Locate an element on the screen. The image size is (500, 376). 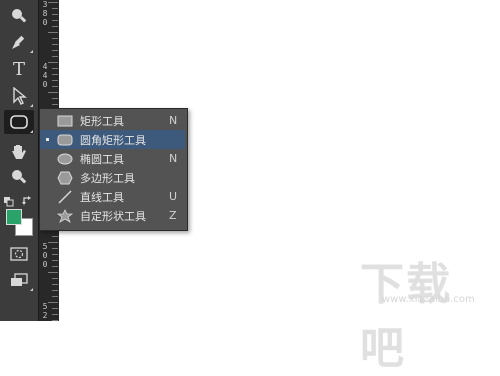
shape-tool is located at coordinates (19, 122).